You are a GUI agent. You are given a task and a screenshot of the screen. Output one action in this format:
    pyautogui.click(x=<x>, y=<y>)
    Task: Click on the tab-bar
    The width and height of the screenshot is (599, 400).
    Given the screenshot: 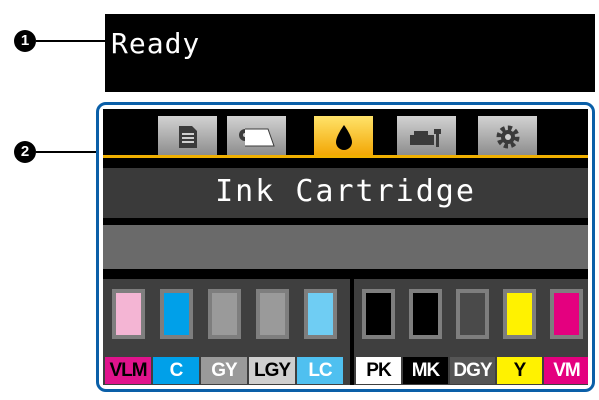 What is the action you would take?
    pyautogui.click(x=345, y=133)
    